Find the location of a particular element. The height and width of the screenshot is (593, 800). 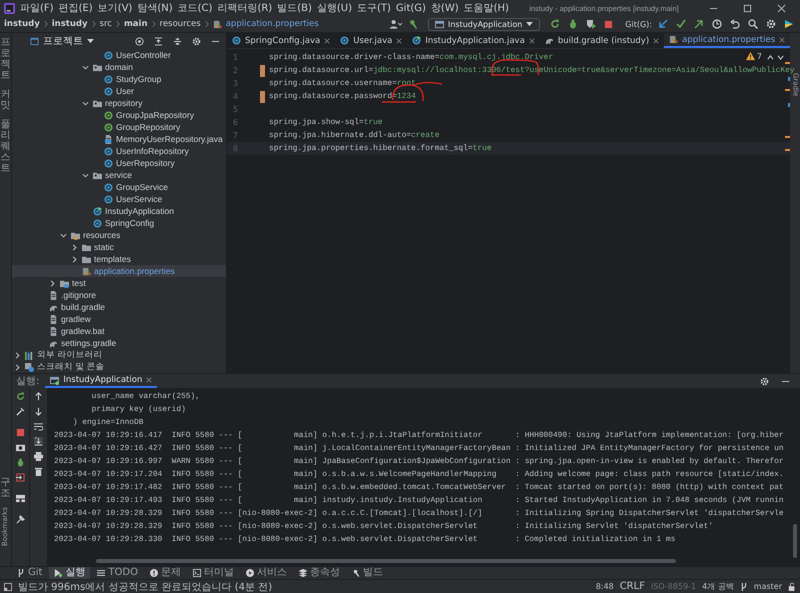

tool-window-tab: 종속성 is located at coordinates (320, 573).